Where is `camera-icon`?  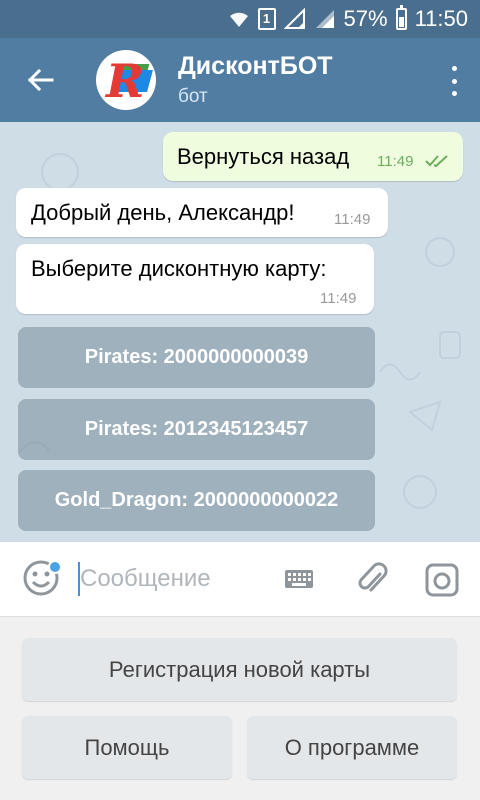 camera-icon is located at coordinates (442, 580).